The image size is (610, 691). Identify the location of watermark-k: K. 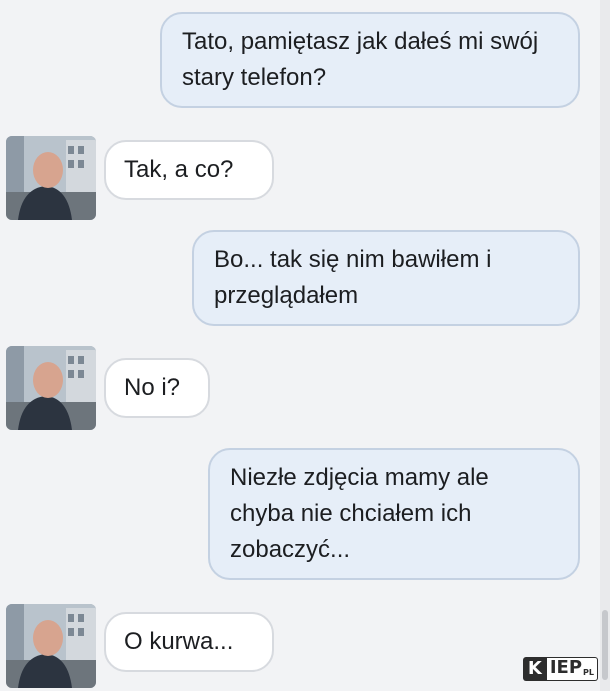
(534, 669).